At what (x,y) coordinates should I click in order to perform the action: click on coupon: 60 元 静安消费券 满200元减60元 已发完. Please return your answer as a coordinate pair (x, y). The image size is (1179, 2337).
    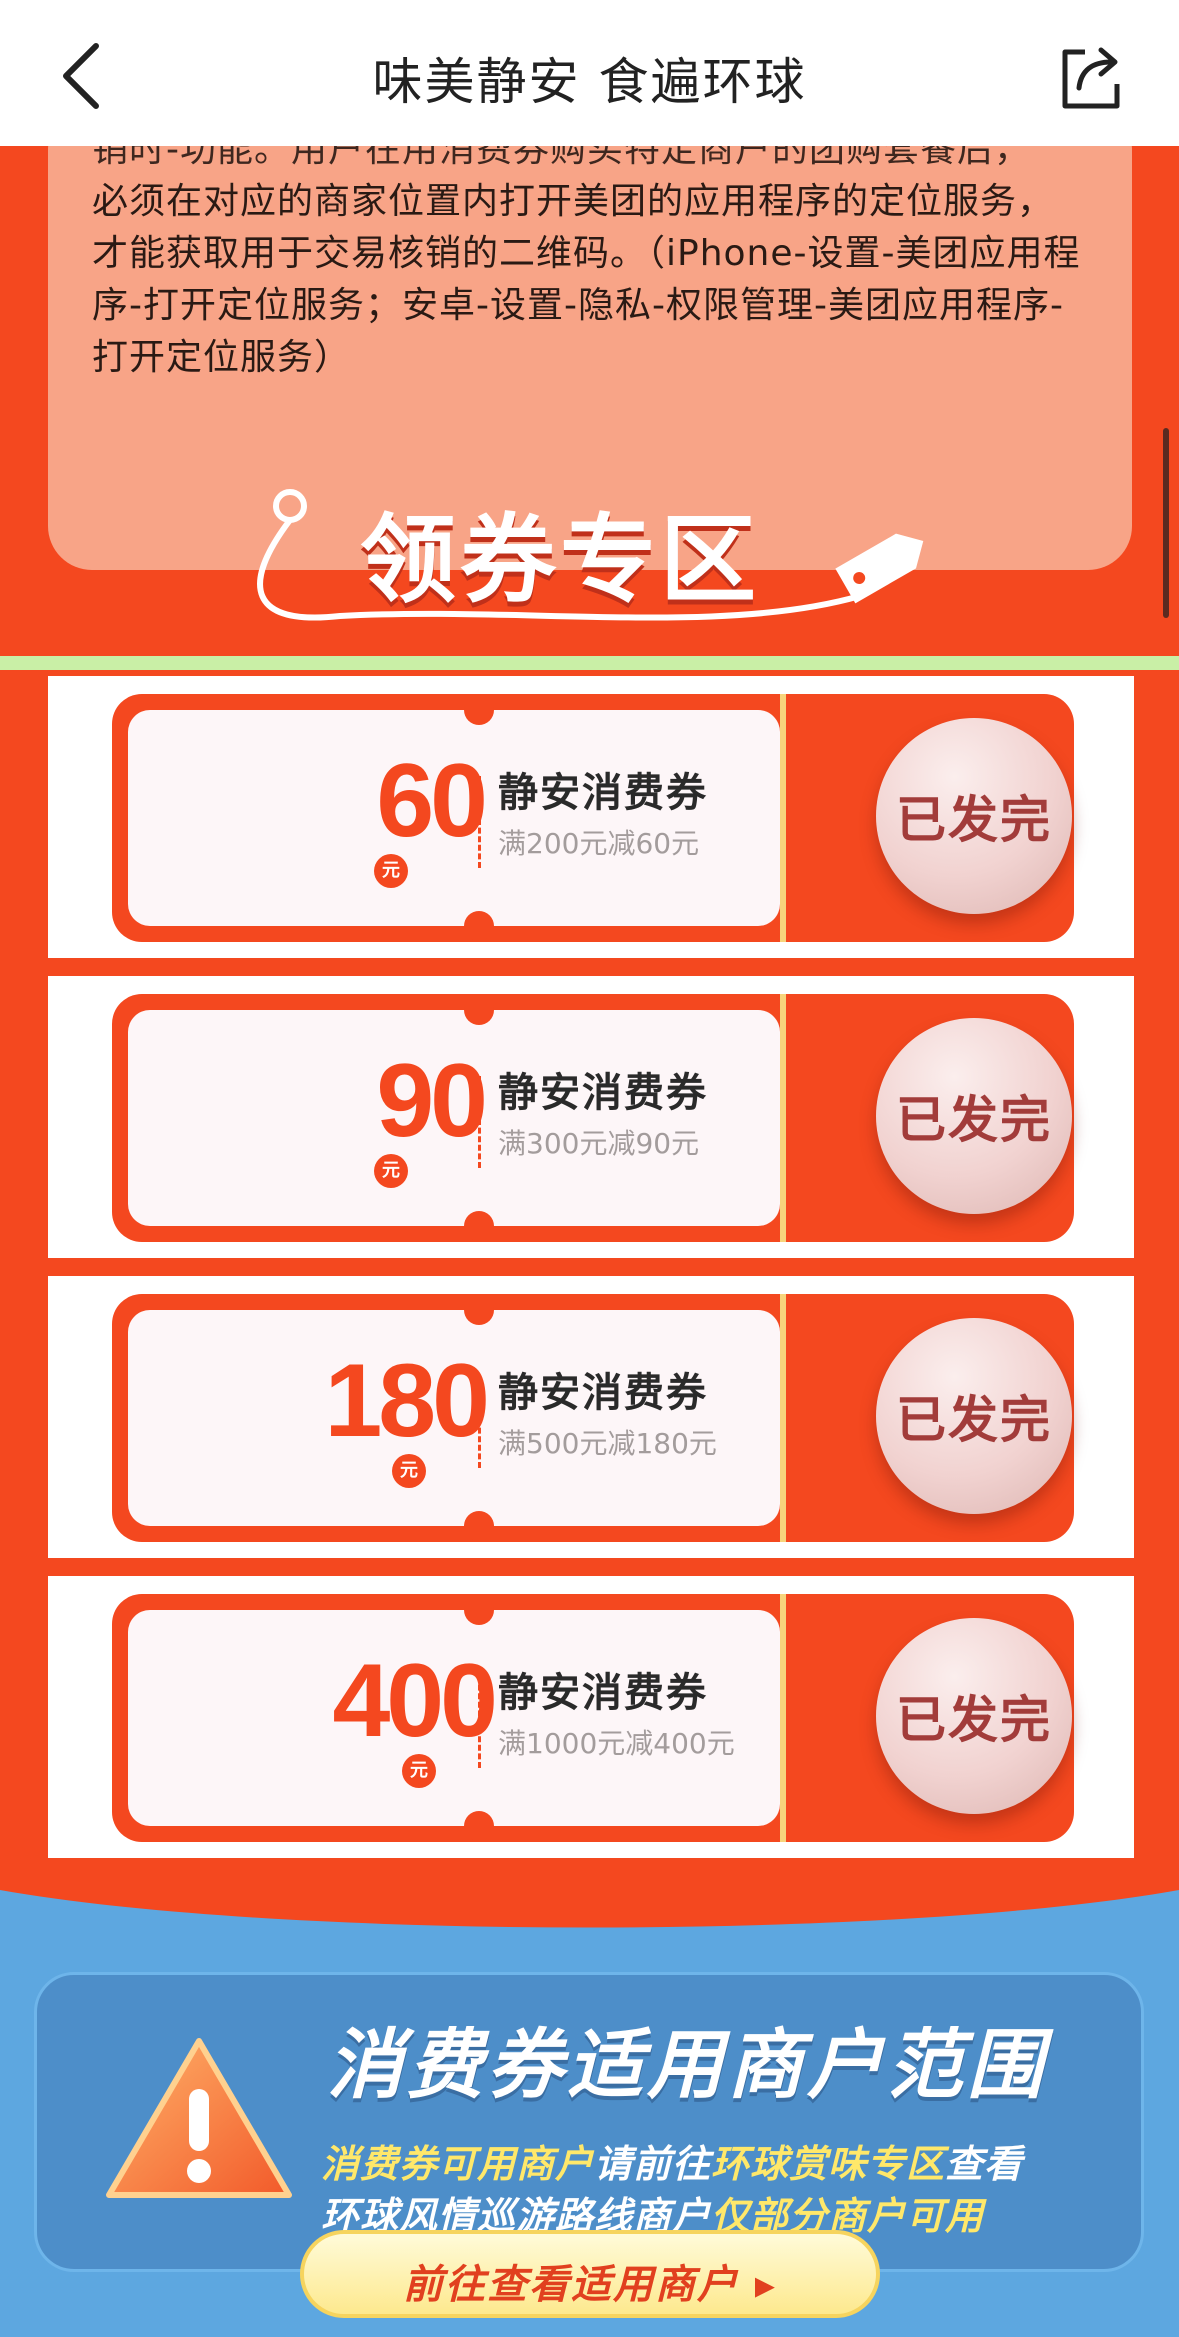
    Looking at the image, I should click on (593, 818).